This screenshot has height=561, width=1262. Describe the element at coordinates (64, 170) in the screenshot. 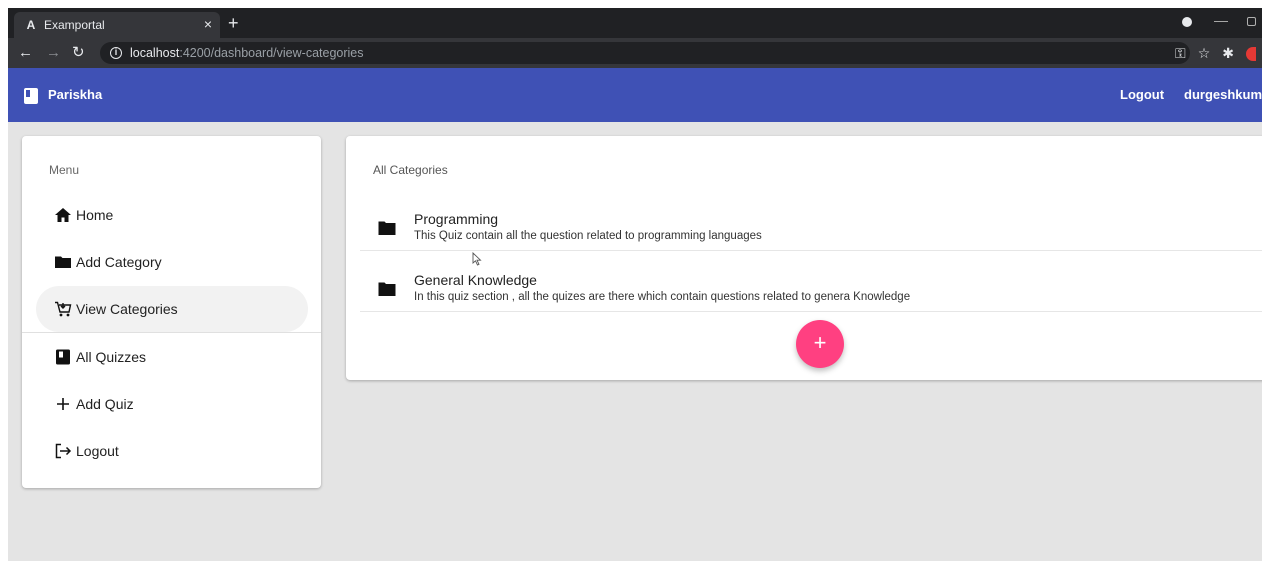

I see `menu-heading: Menu` at that location.